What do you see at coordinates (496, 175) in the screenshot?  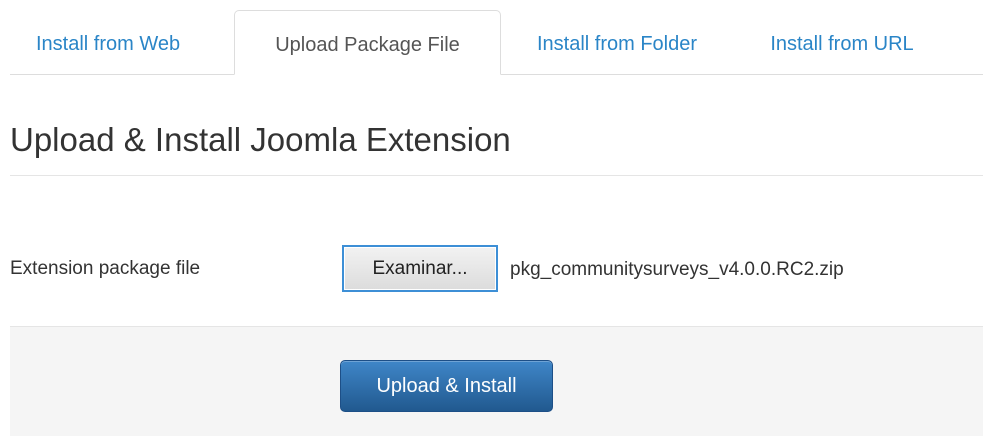 I see `title-divider` at bounding box center [496, 175].